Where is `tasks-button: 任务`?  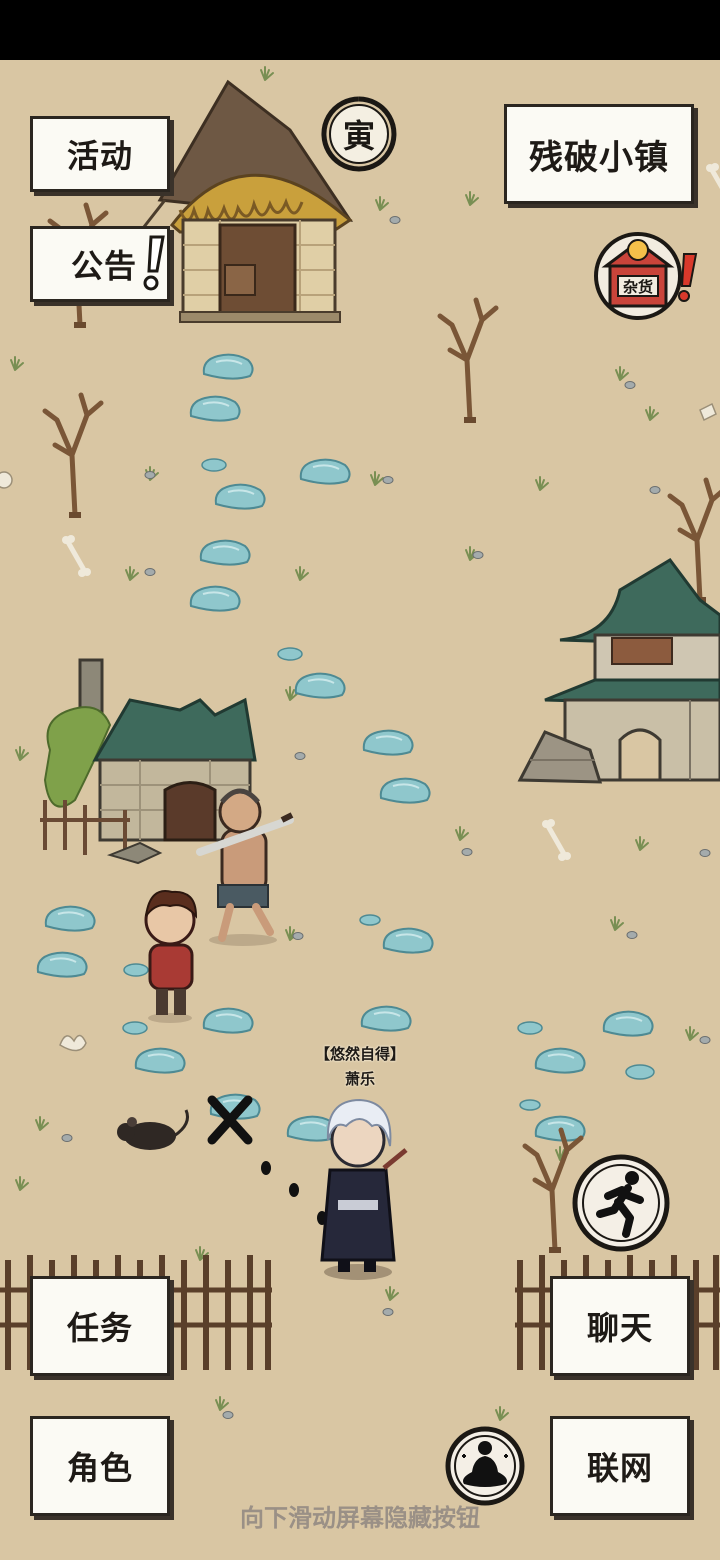
tasks-button: 任务 is located at coordinates (100, 1326).